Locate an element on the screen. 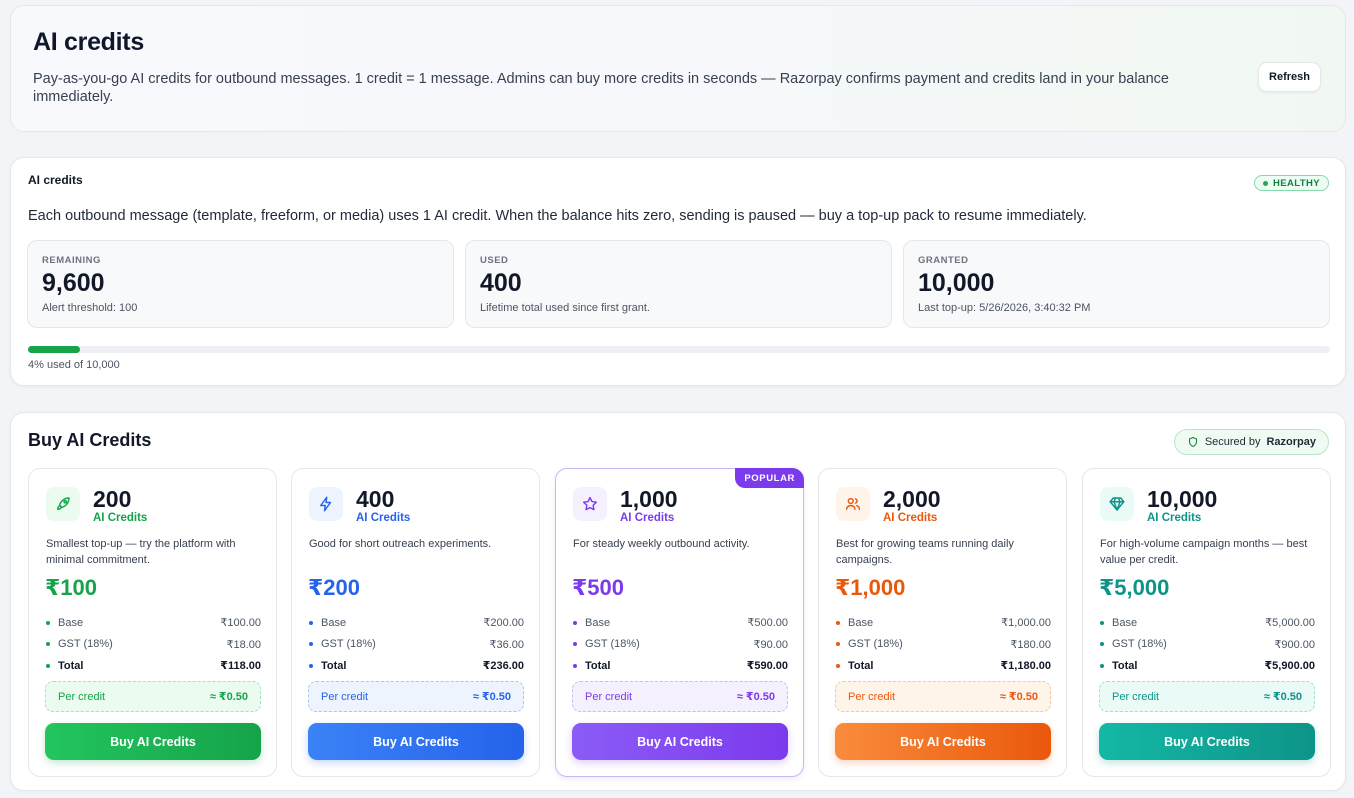 This screenshot has width=1354, height=798. breakdown-gst-row: GST (18%) ₹36.00 is located at coordinates (416, 645).